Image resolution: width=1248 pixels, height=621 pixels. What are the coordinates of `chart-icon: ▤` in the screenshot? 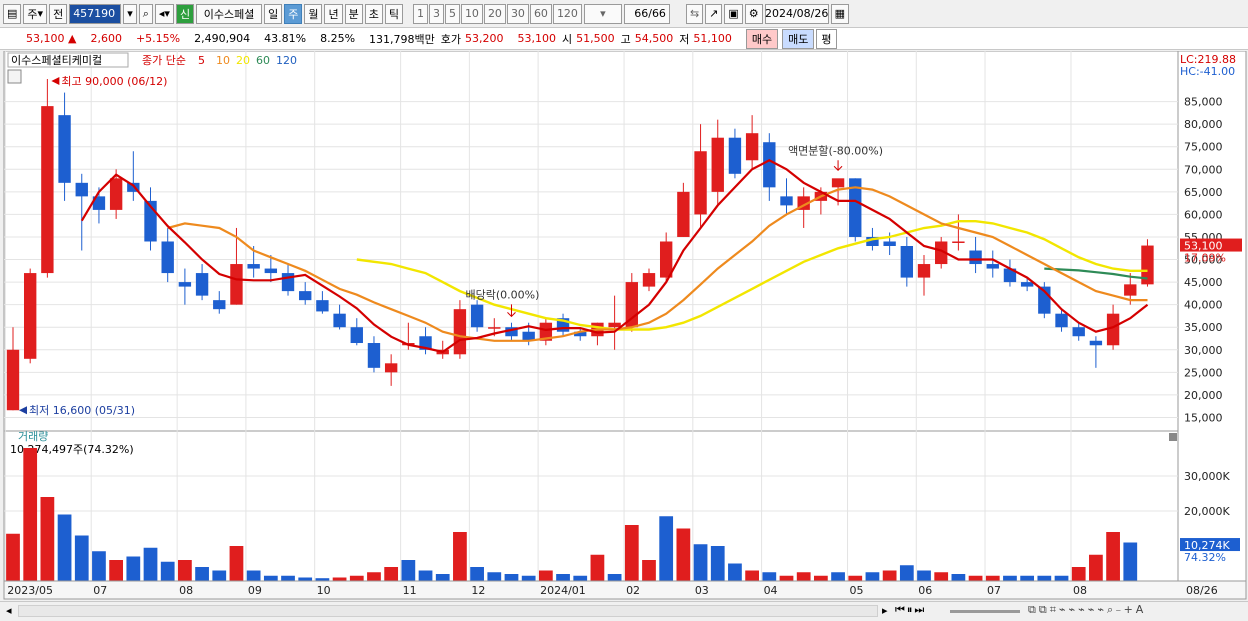 It's located at (12, 13).